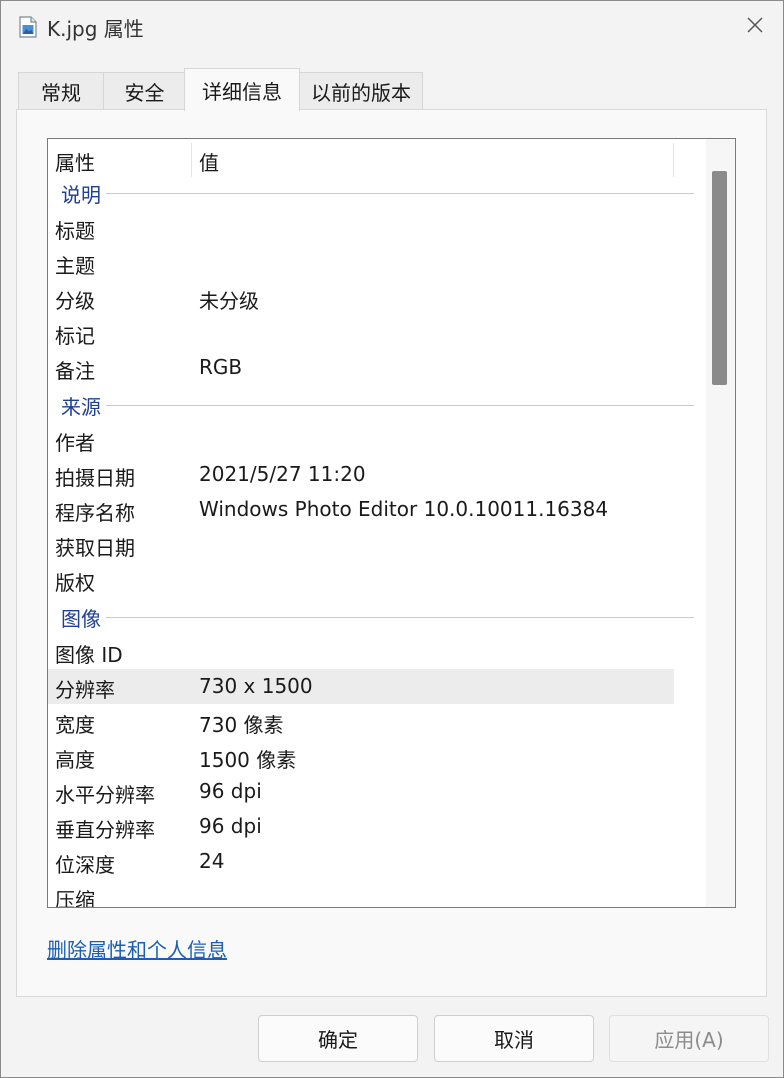 This screenshot has width=784, height=1078. I want to click on list-item: 标记, so click(361, 332).